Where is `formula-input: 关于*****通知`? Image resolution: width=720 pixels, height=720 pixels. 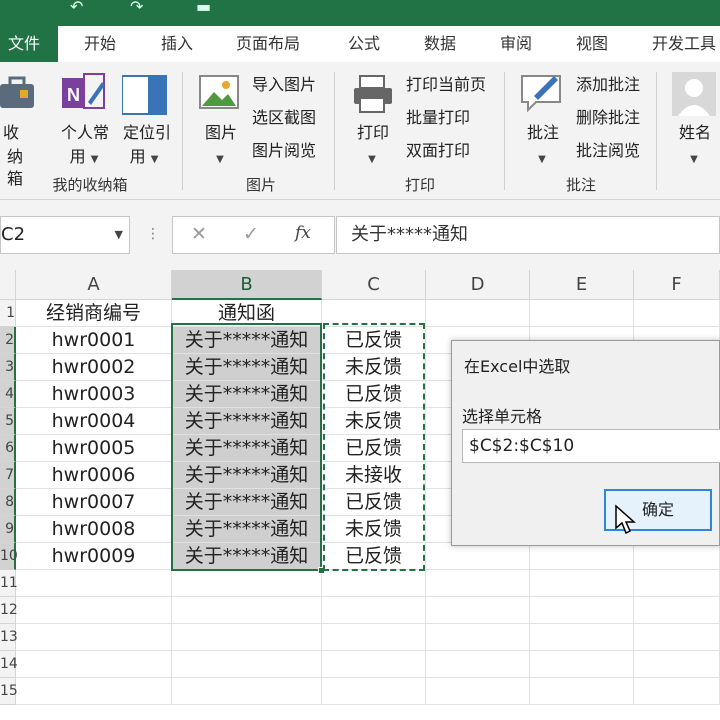
formula-input: 关于*****通知 is located at coordinates (528, 235).